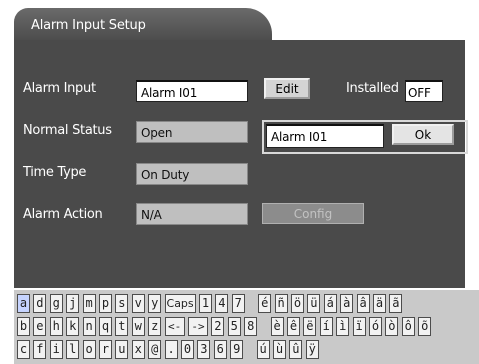 This screenshot has height=364, width=479. What do you see at coordinates (287, 88) in the screenshot?
I see `edit-button: Edit` at bounding box center [287, 88].